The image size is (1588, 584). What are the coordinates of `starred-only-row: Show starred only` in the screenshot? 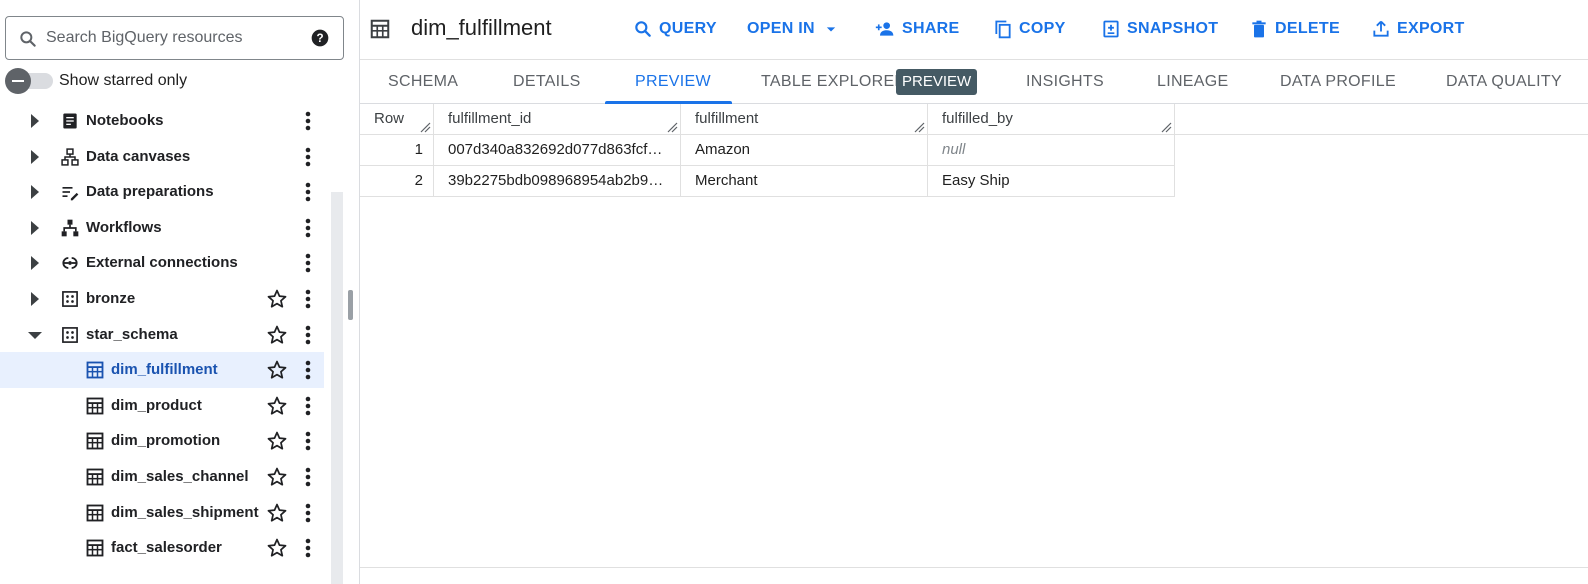 It's located at (170, 81).